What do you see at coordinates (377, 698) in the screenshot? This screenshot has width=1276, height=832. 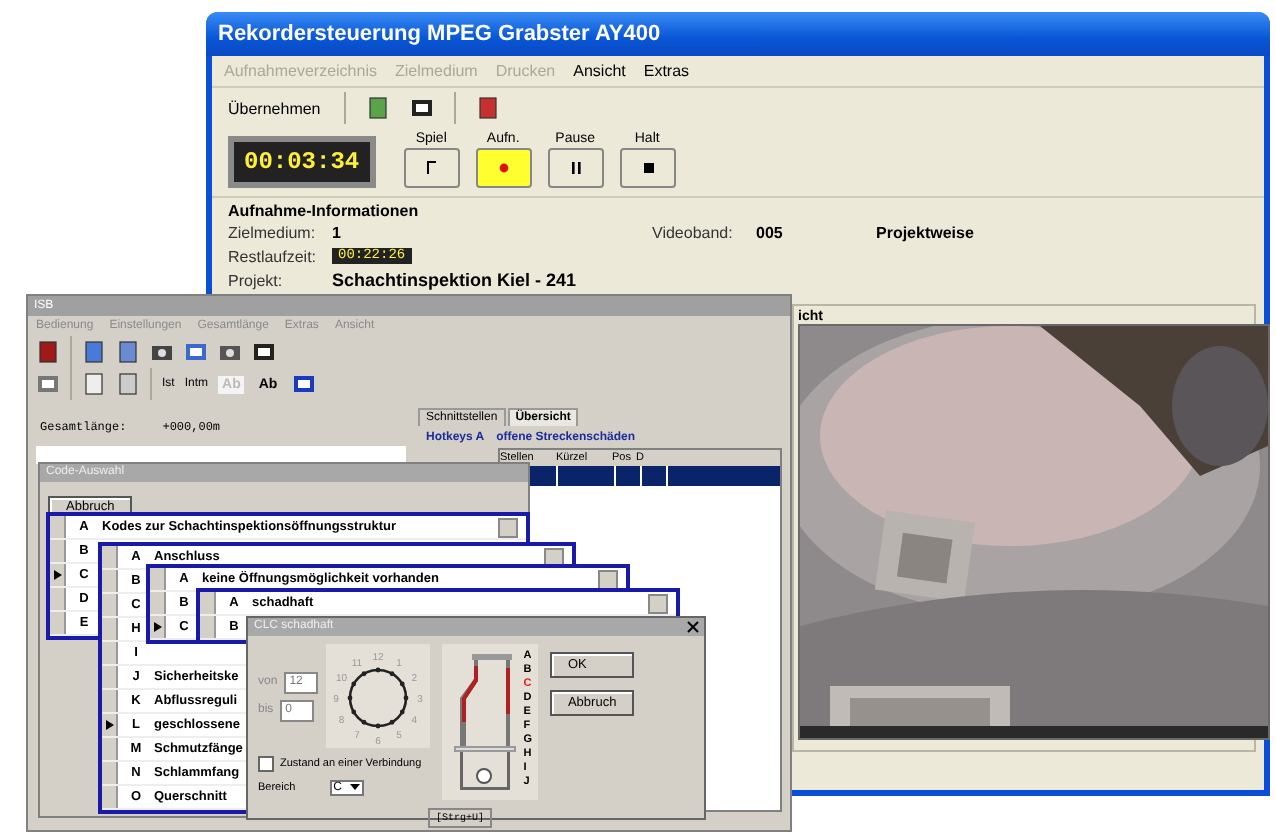 I see `clock-dial` at bounding box center [377, 698].